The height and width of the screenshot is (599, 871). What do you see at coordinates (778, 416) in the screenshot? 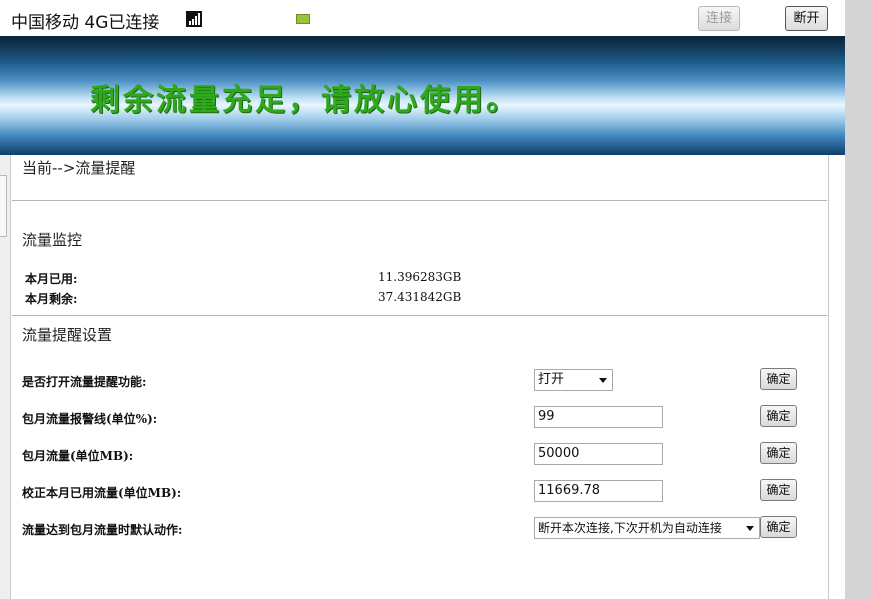
I see `confirm-button-threshold: 确定` at bounding box center [778, 416].